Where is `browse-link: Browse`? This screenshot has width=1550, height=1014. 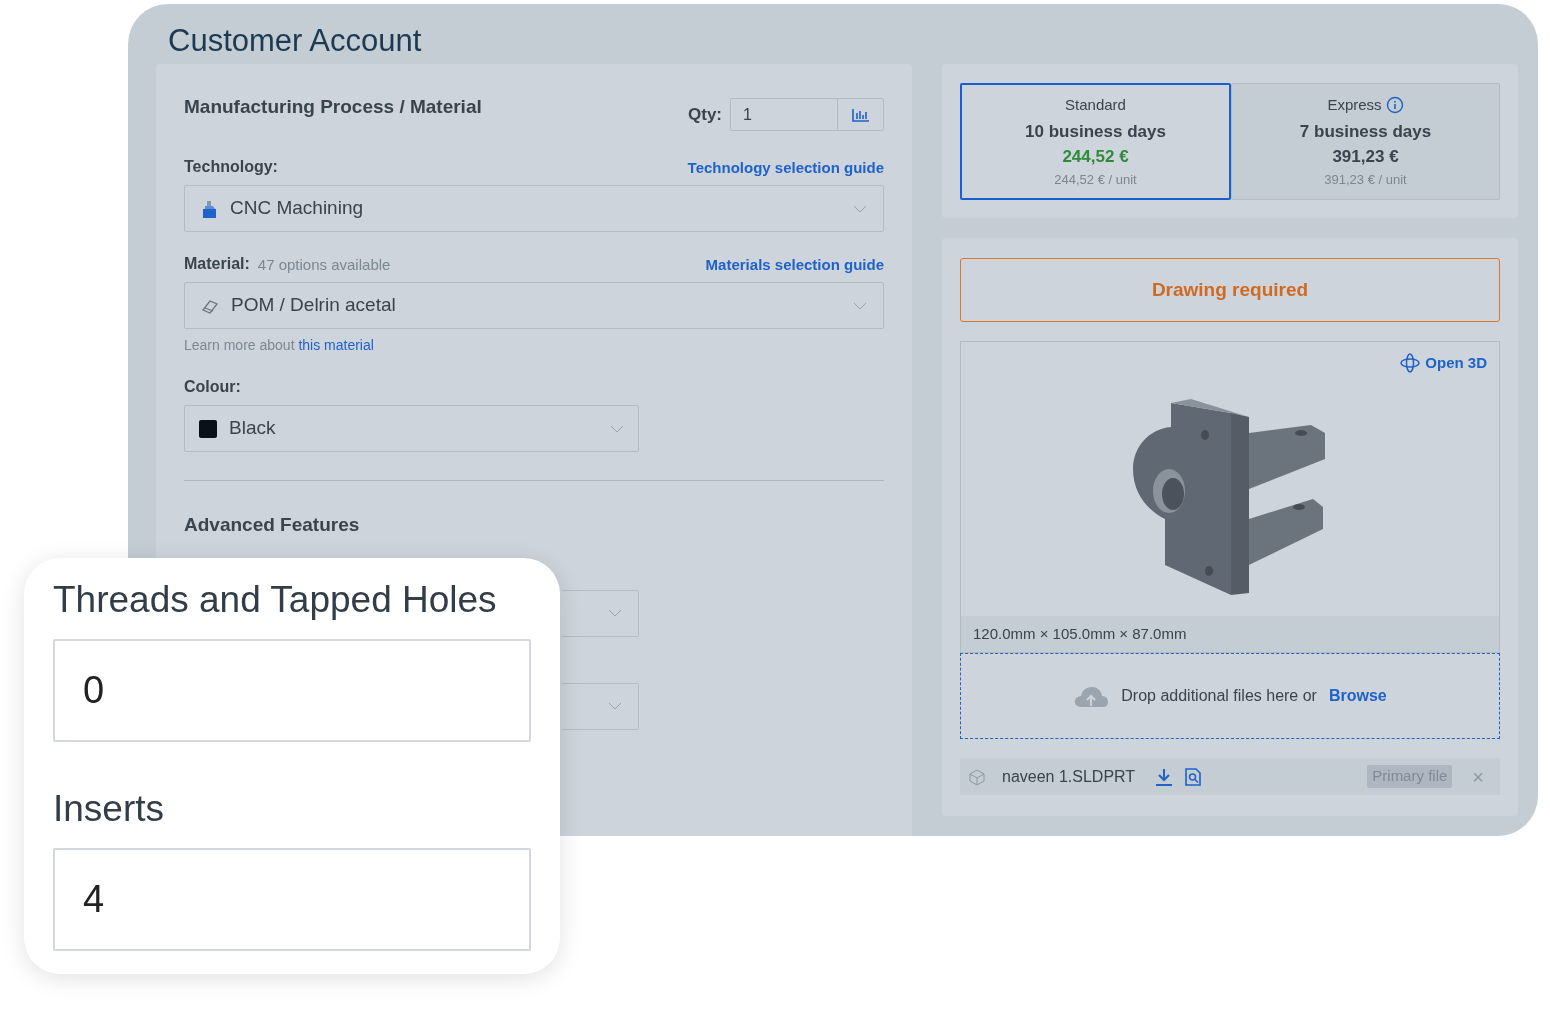
browse-link: Browse is located at coordinates (1357, 696).